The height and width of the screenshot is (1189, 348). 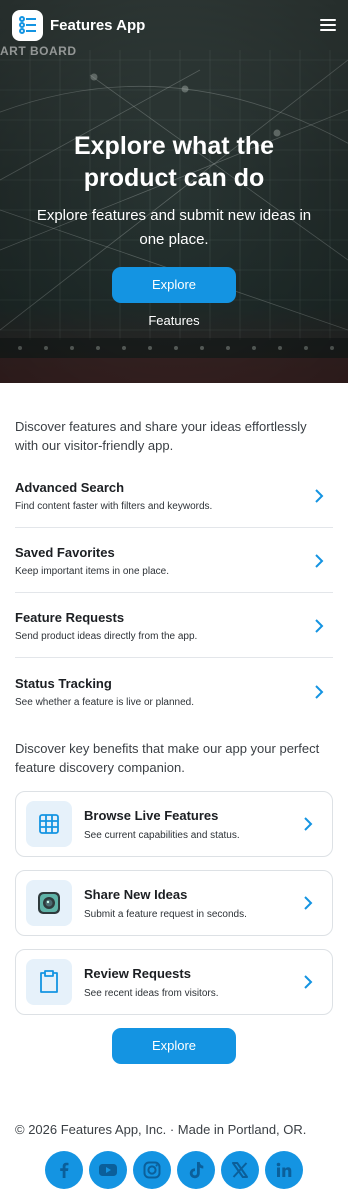 What do you see at coordinates (165, 914) in the screenshot?
I see `card-desc: Submit a feature request in seconds.` at bounding box center [165, 914].